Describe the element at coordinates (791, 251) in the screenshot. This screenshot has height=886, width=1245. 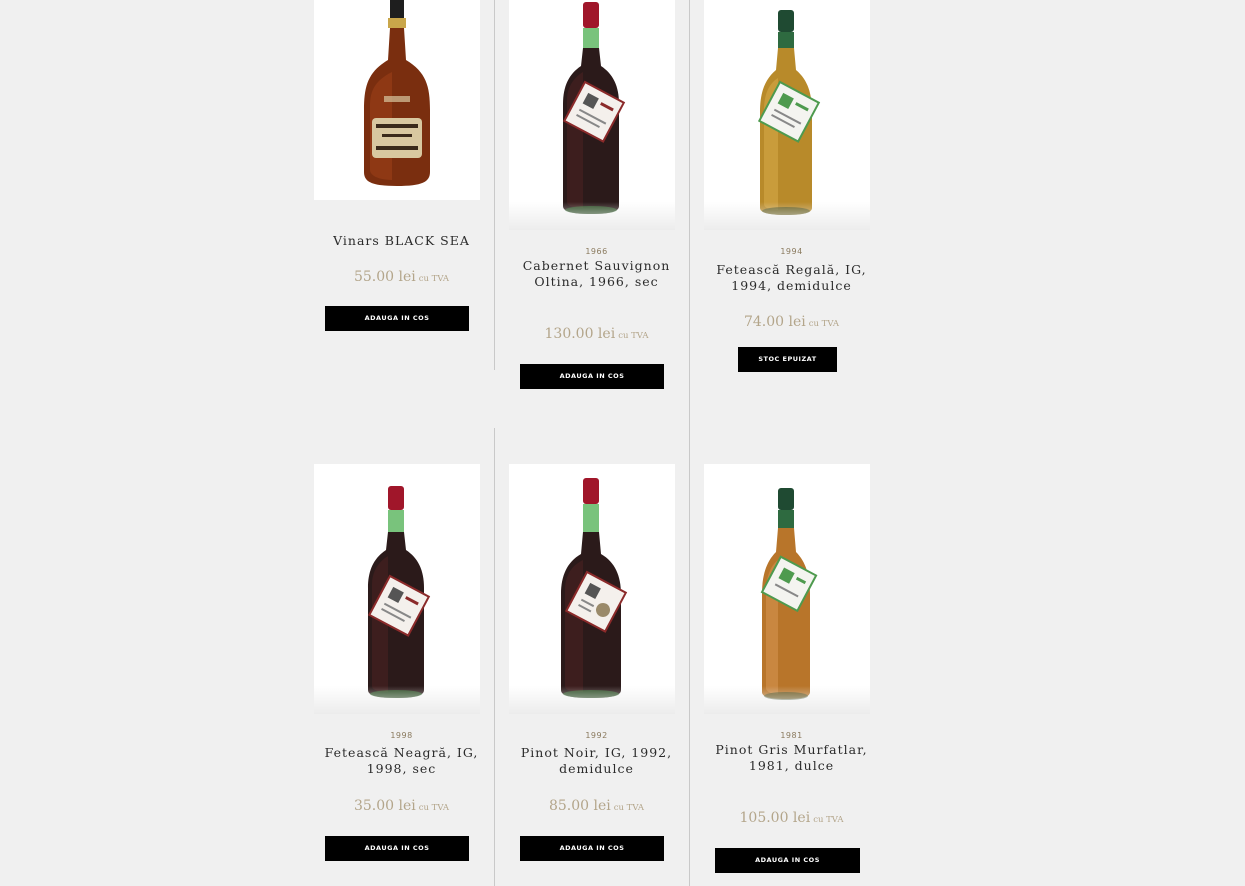
I see `product-year: 1994` at that location.